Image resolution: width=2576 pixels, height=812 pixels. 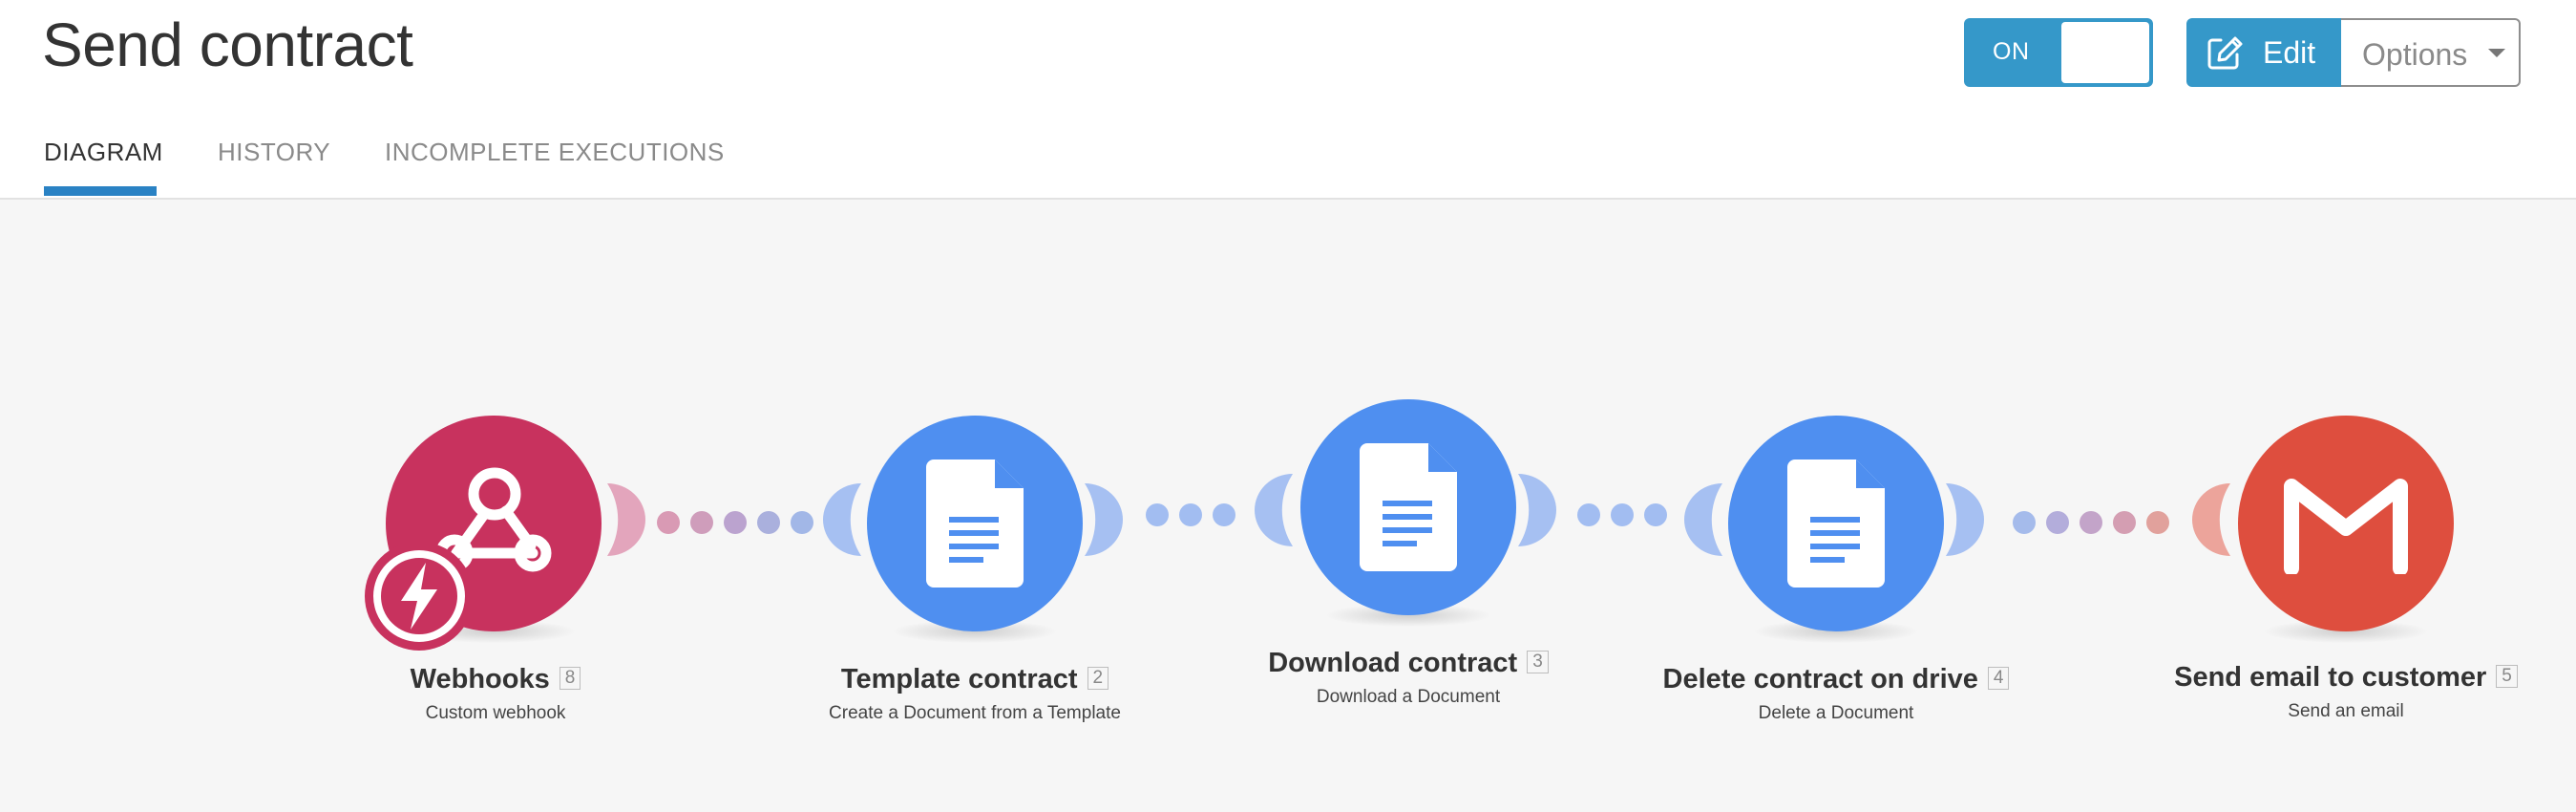 I want to click on edit-label: Edit, so click(x=2289, y=53).